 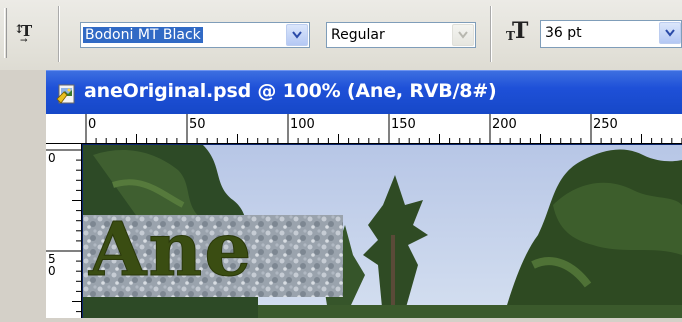 I want to click on font-size-select: 36 pt, so click(x=611, y=34).